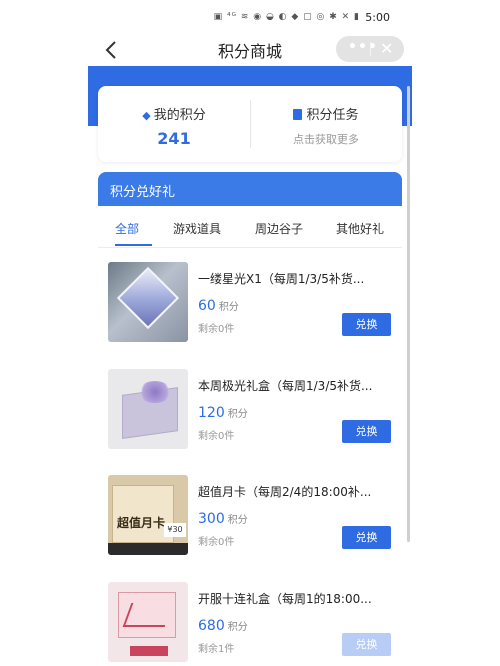  Describe the element at coordinates (250, 624) in the screenshot. I see `product-item: 开服十连礼盒（每周1的18:00... 680 积分 剩余1件 兑换` at that location.